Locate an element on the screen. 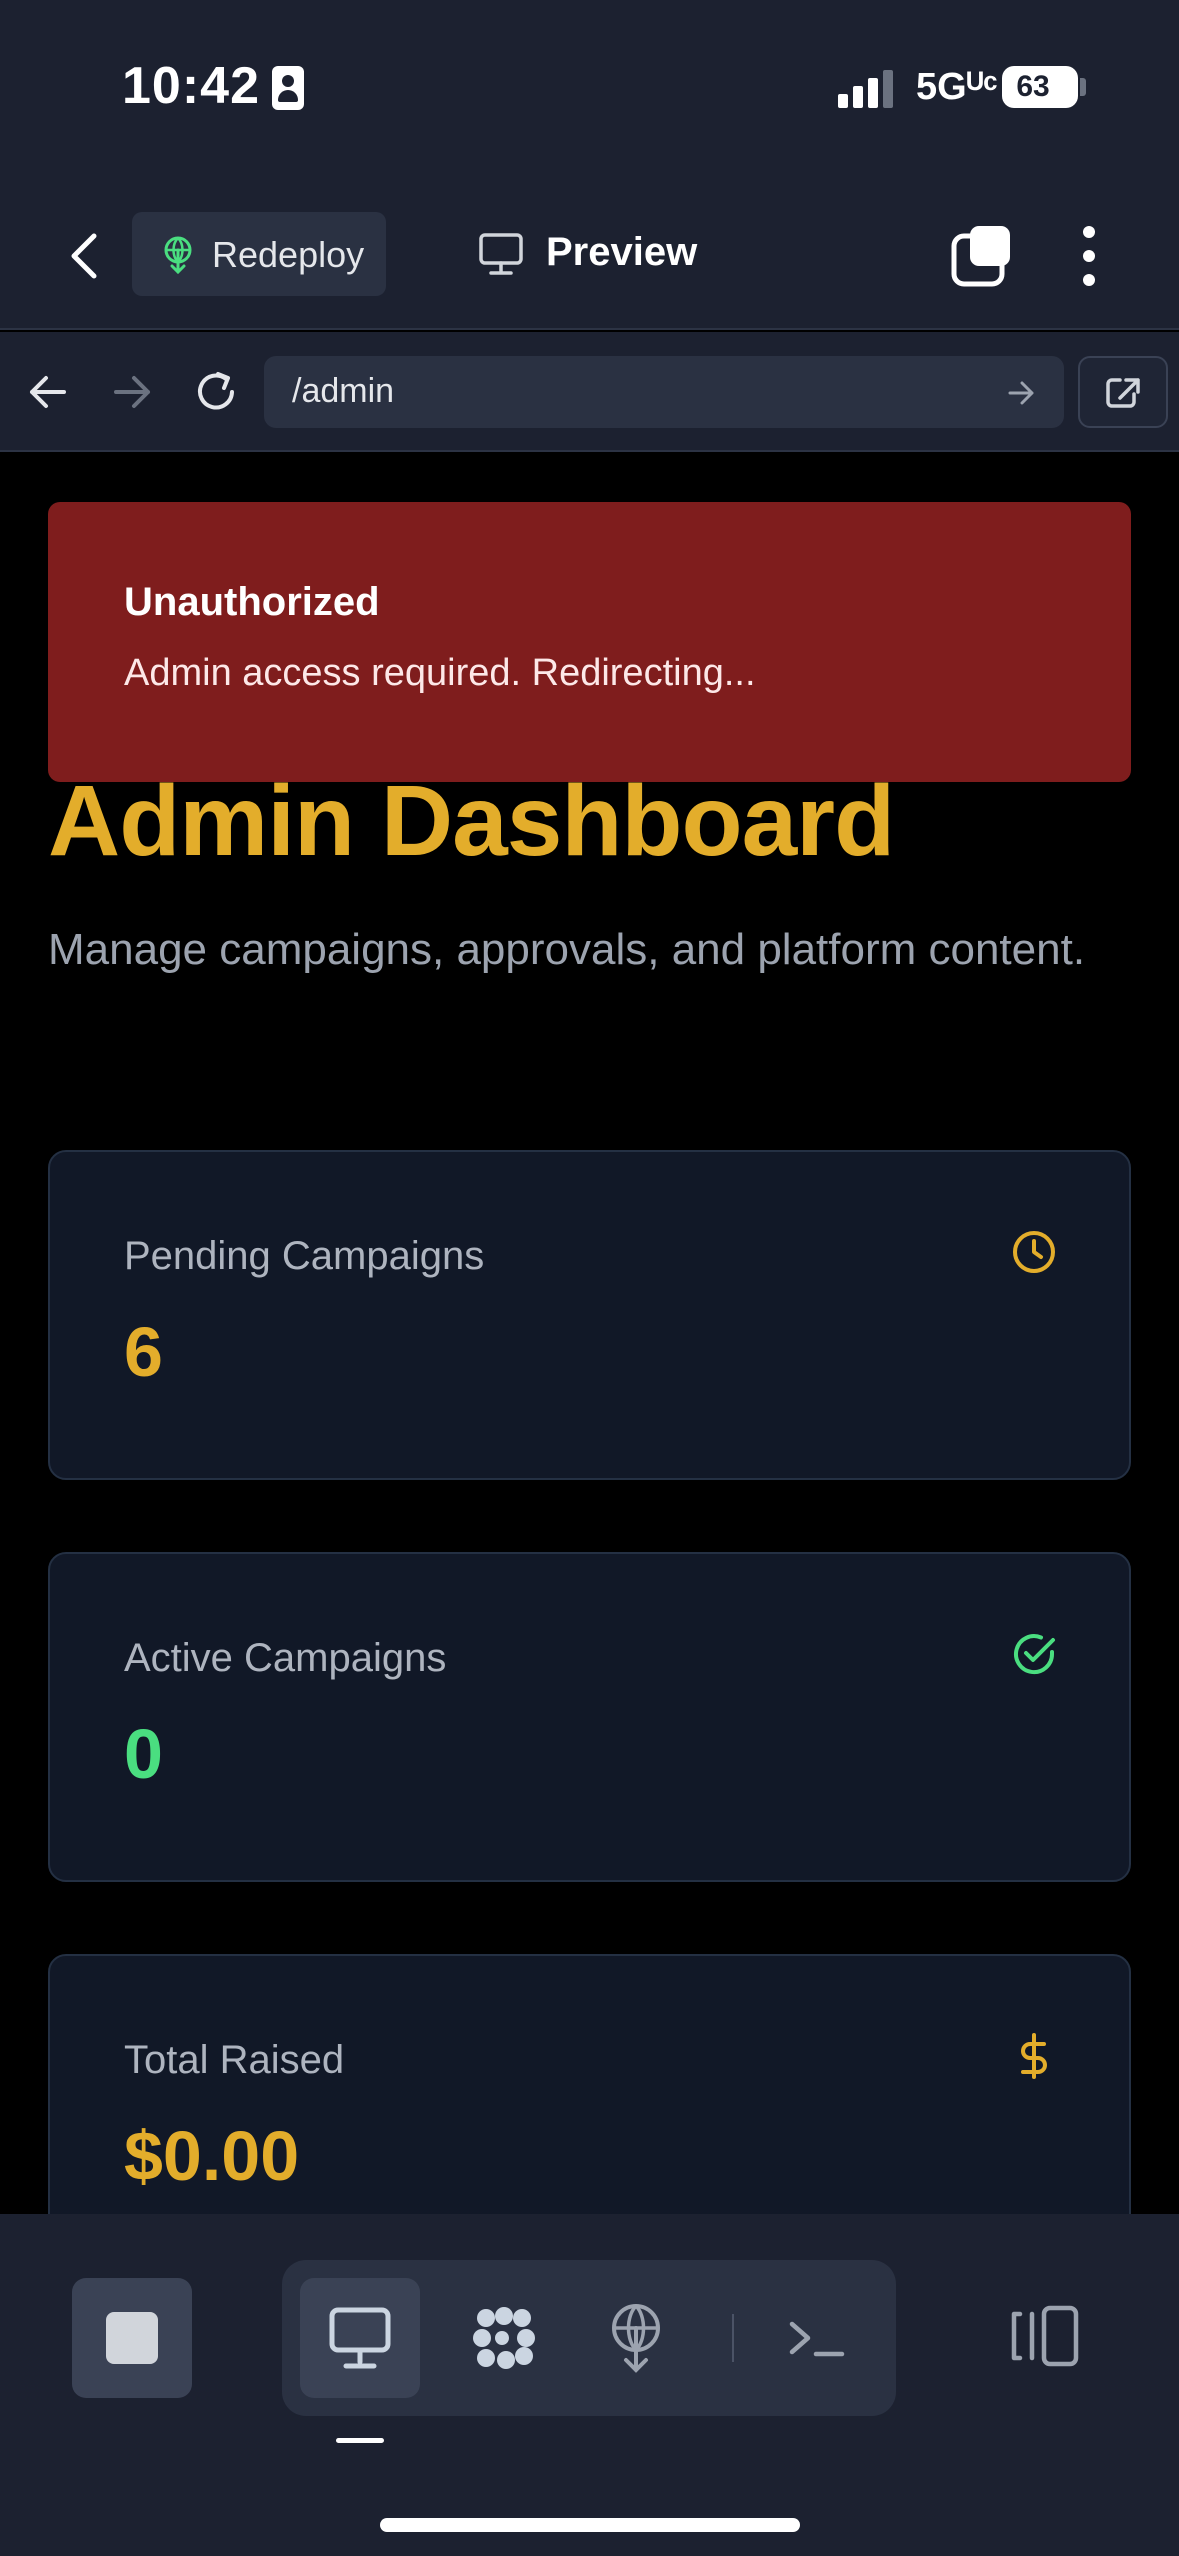  chevron-left-icon is located at coordinates (84, 256).